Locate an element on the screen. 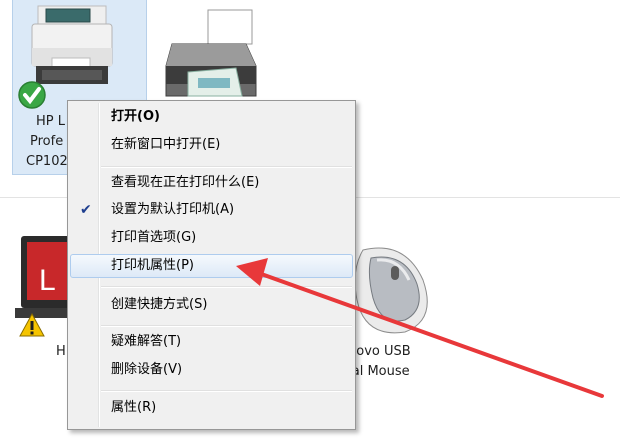  menu-item-label: 查看现在正在打印什么(E) is located at coordinates (185, 182).